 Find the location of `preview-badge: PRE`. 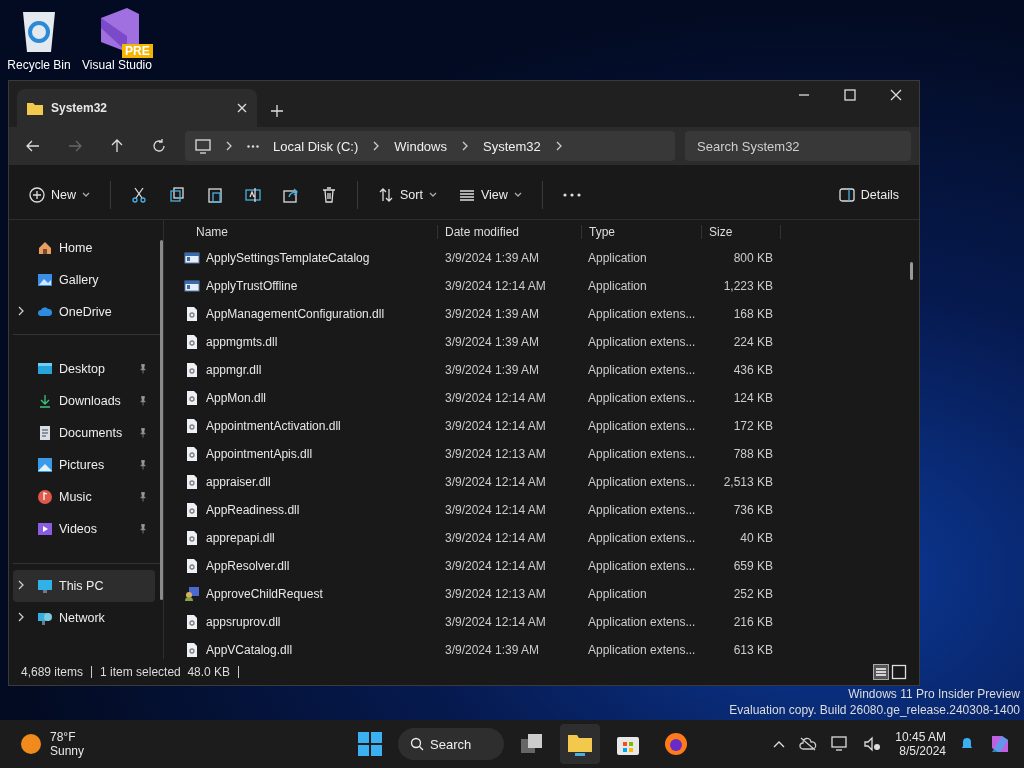

preview-badge: PRE is located at coordinates (137, 51).